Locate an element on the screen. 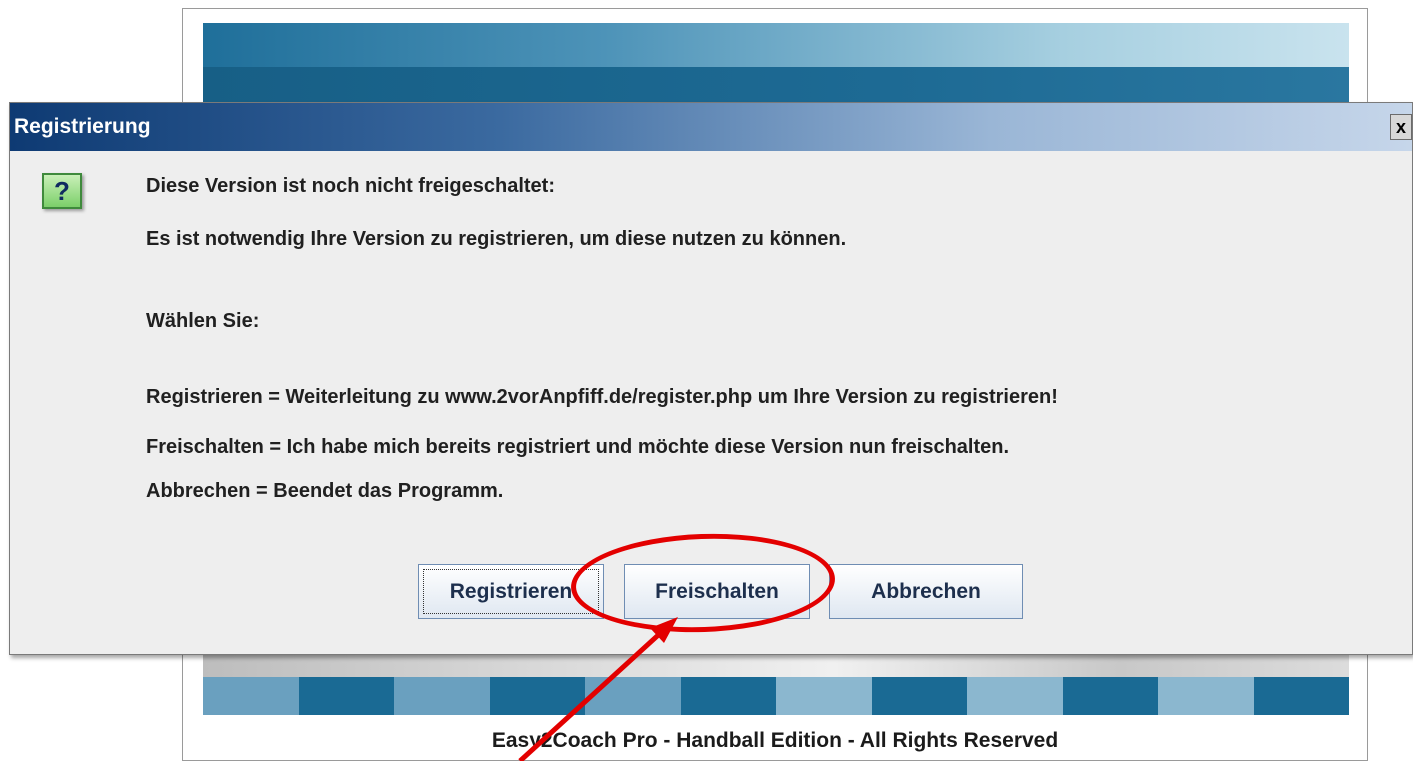  message-line-3: Wählen Sie: is located at coordinates (203, 321).